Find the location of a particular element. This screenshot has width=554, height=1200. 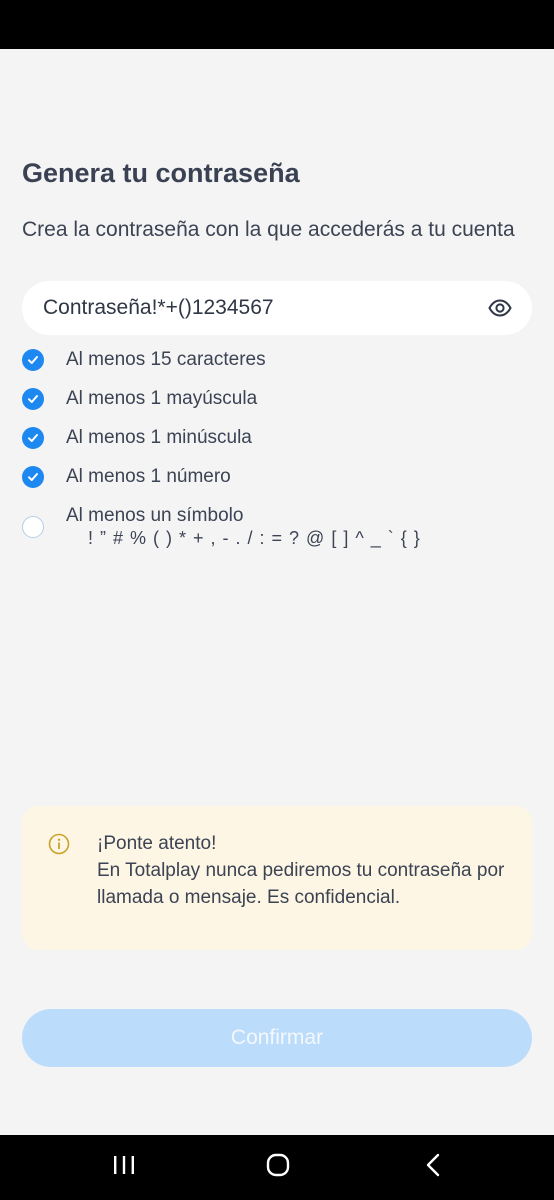

requirement-item: Al menos 15 caracteres is located at coordinates (144, 360).